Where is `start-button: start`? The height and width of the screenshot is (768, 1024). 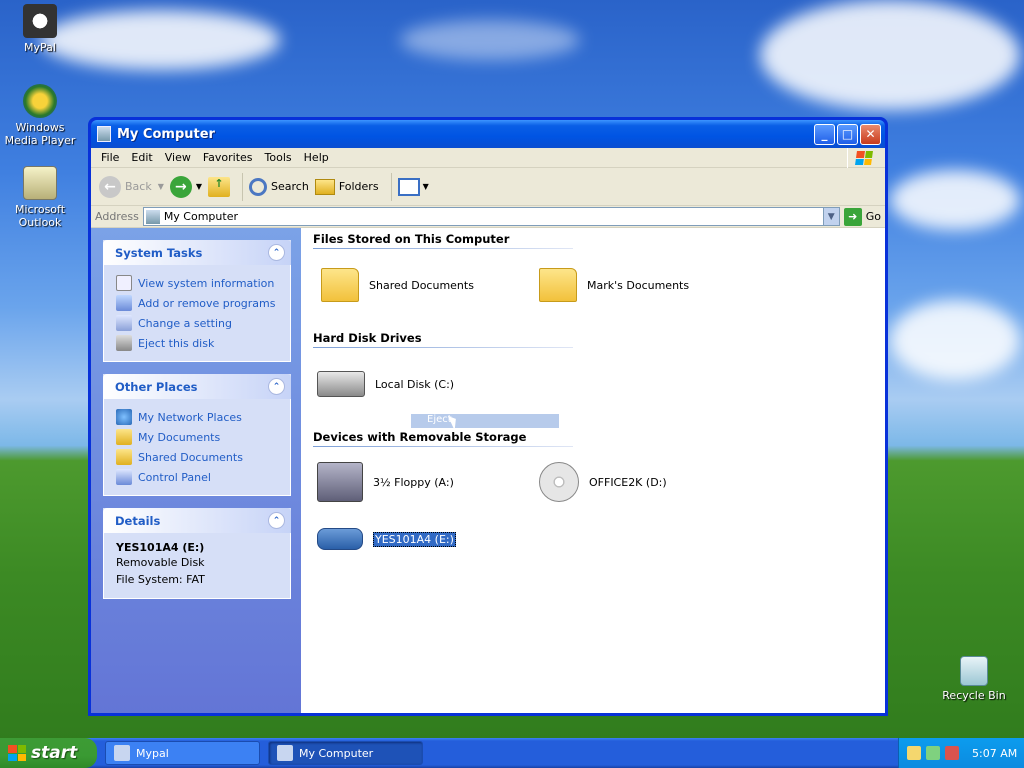 start-button: start is located at coordinates (48, 753).